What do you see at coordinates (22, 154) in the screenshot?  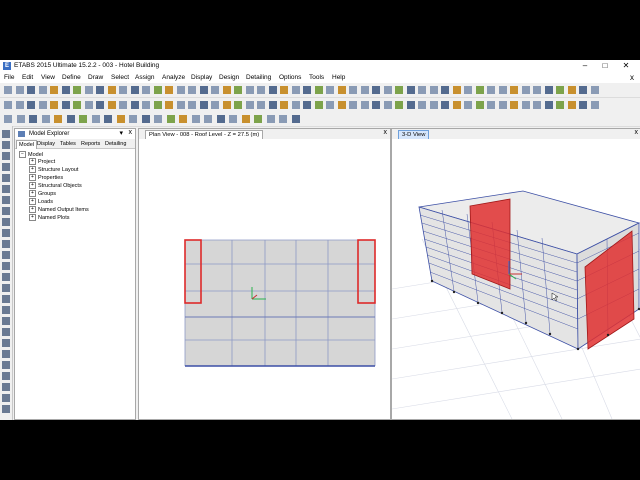 I see `collapse-icon: −` at bounding box center [22, 154].